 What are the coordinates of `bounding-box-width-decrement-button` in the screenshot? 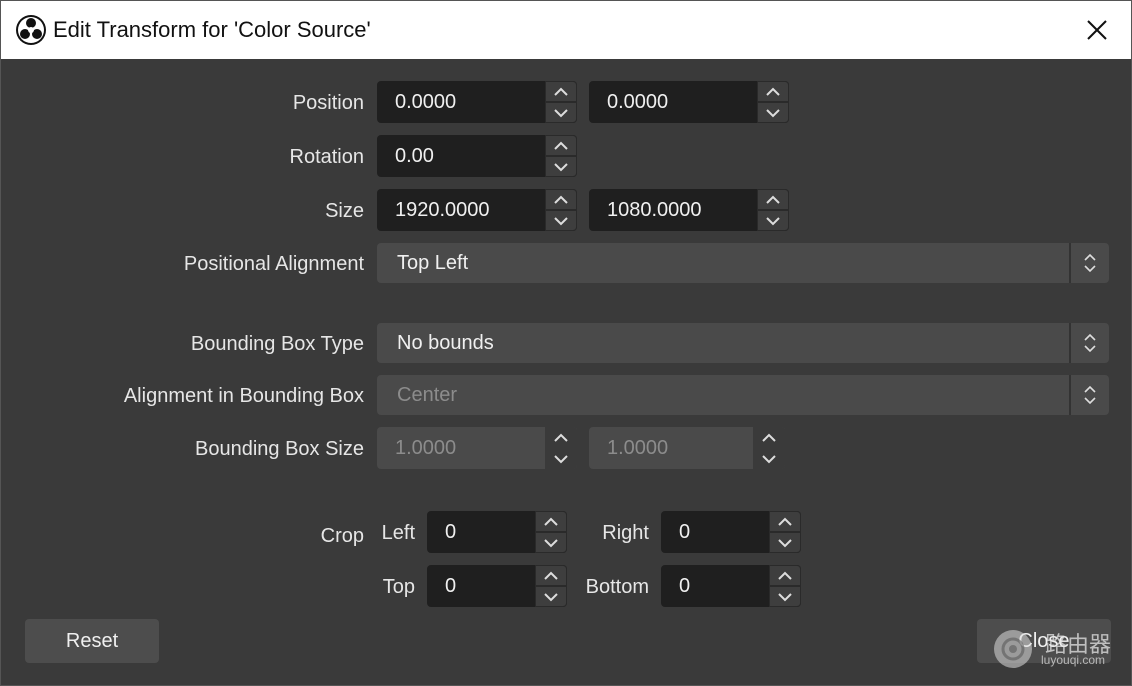 It's located at (561, 458).